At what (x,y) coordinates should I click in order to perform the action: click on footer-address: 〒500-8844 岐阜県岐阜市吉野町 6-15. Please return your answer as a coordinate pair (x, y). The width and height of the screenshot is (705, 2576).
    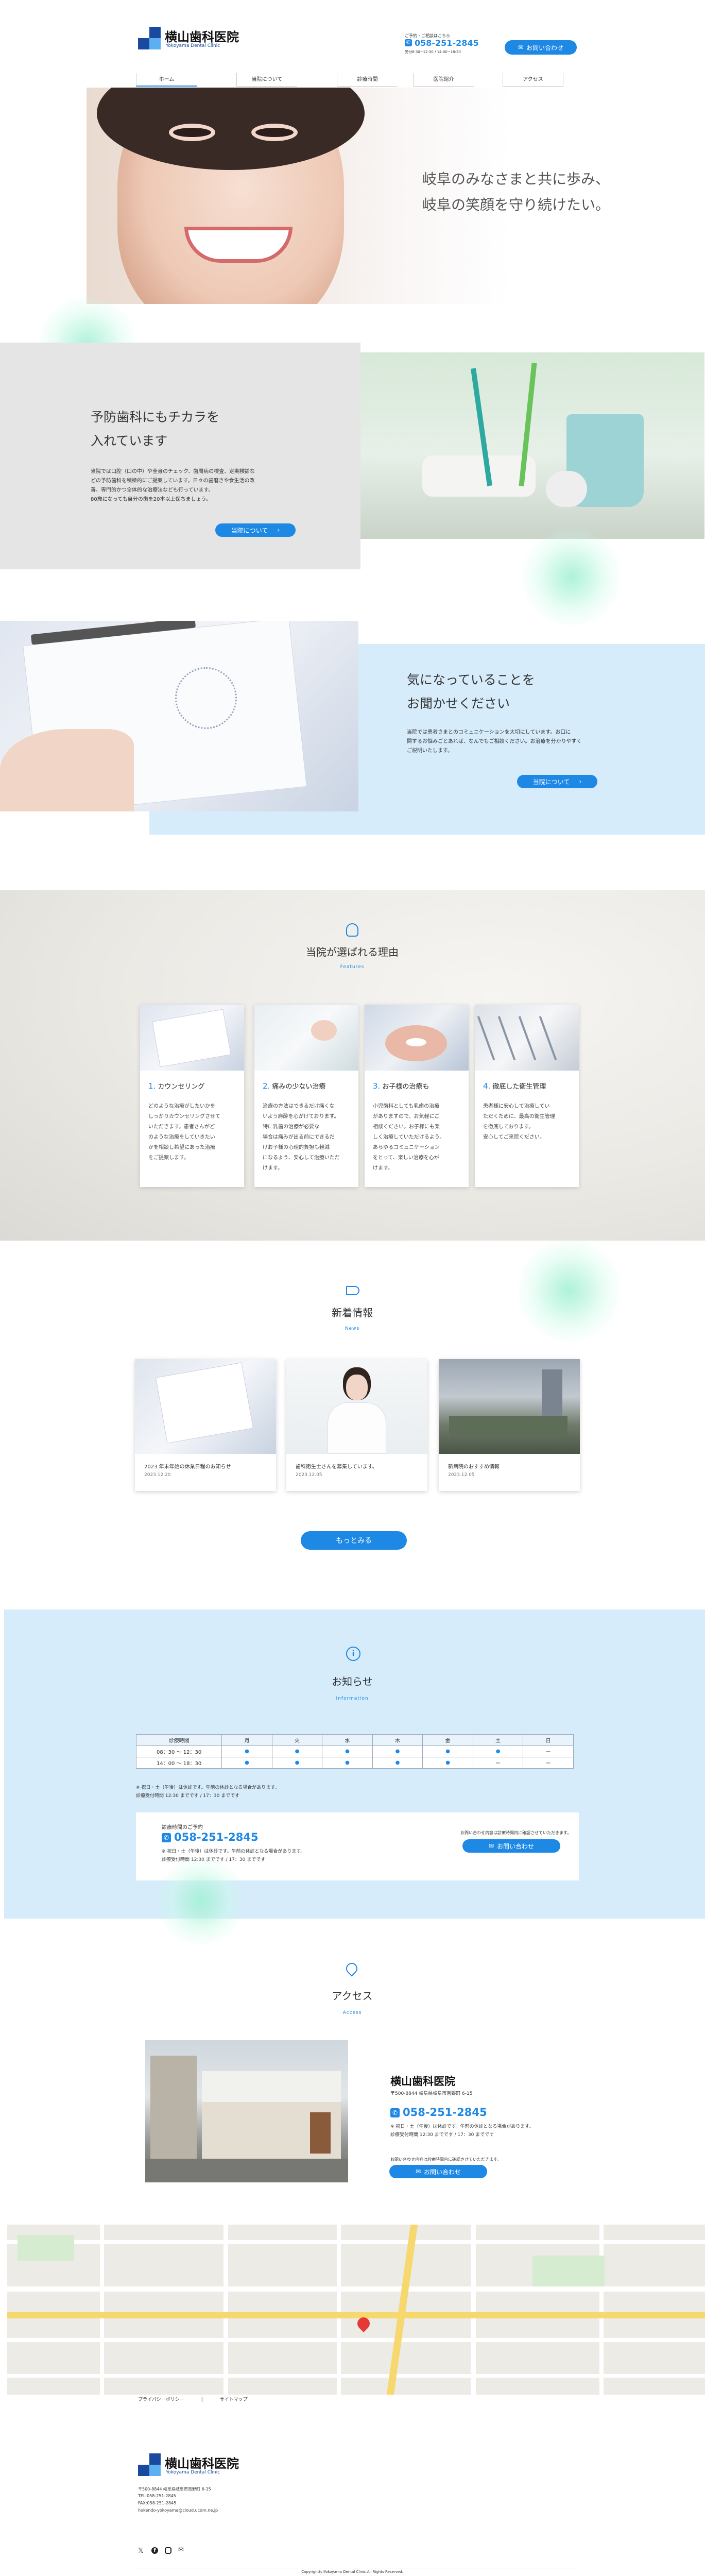
    Looking at the image, I should click on (174, 2489).